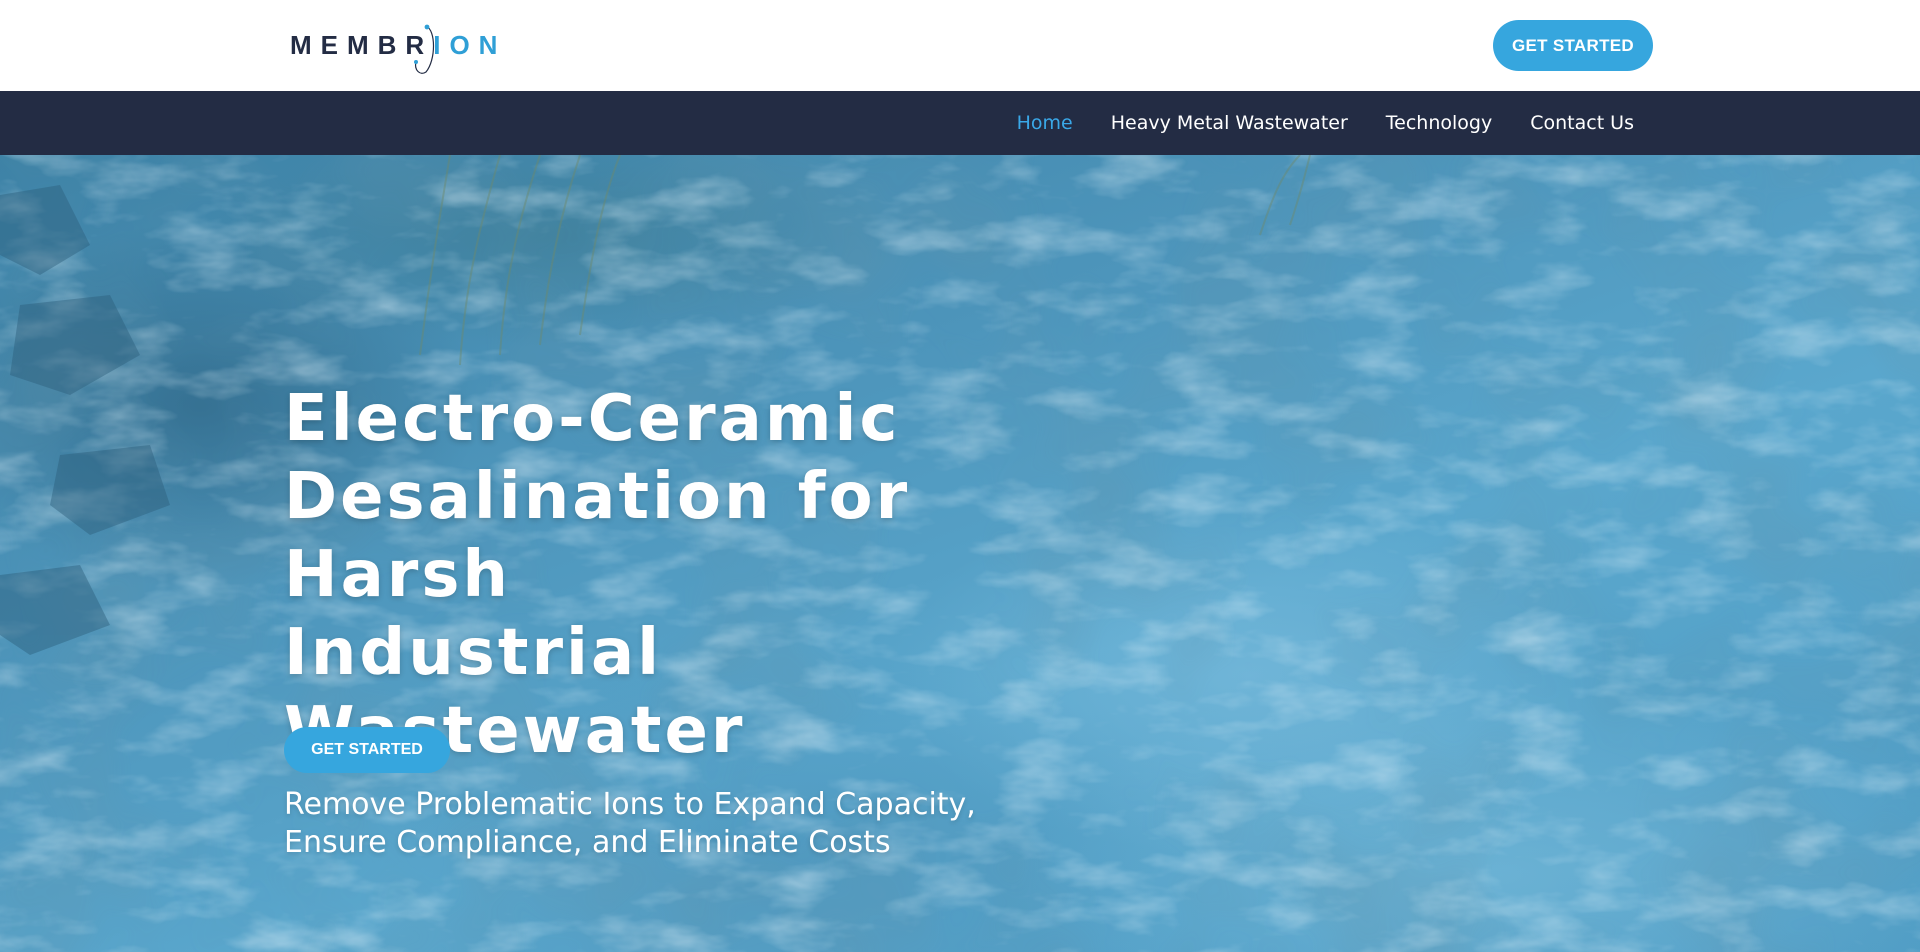  Describe the element at coordinates (1045, 123) in the screenshot. I see `nav-item-home: Home` at that location.